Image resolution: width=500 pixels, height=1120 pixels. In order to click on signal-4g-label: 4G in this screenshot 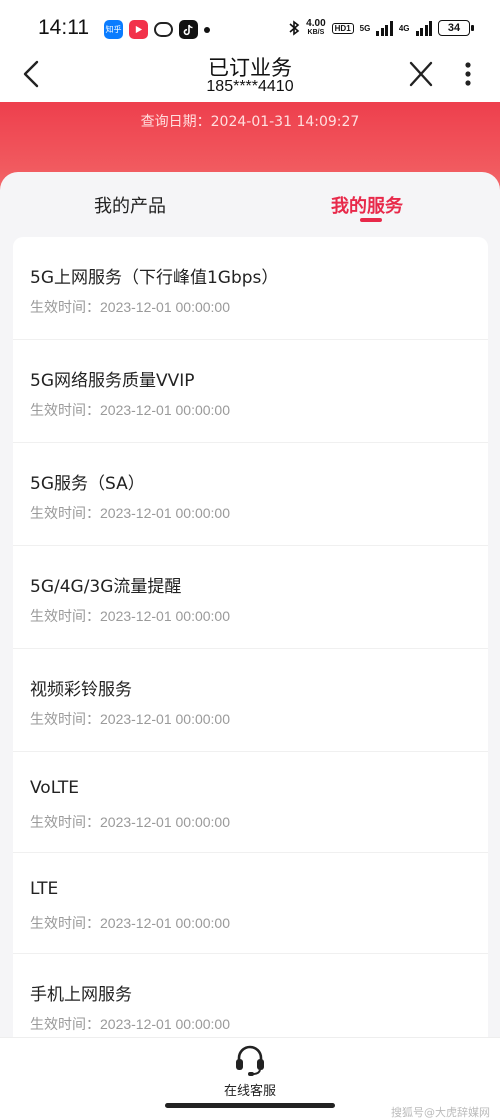, I will do `click(404, 28)`.